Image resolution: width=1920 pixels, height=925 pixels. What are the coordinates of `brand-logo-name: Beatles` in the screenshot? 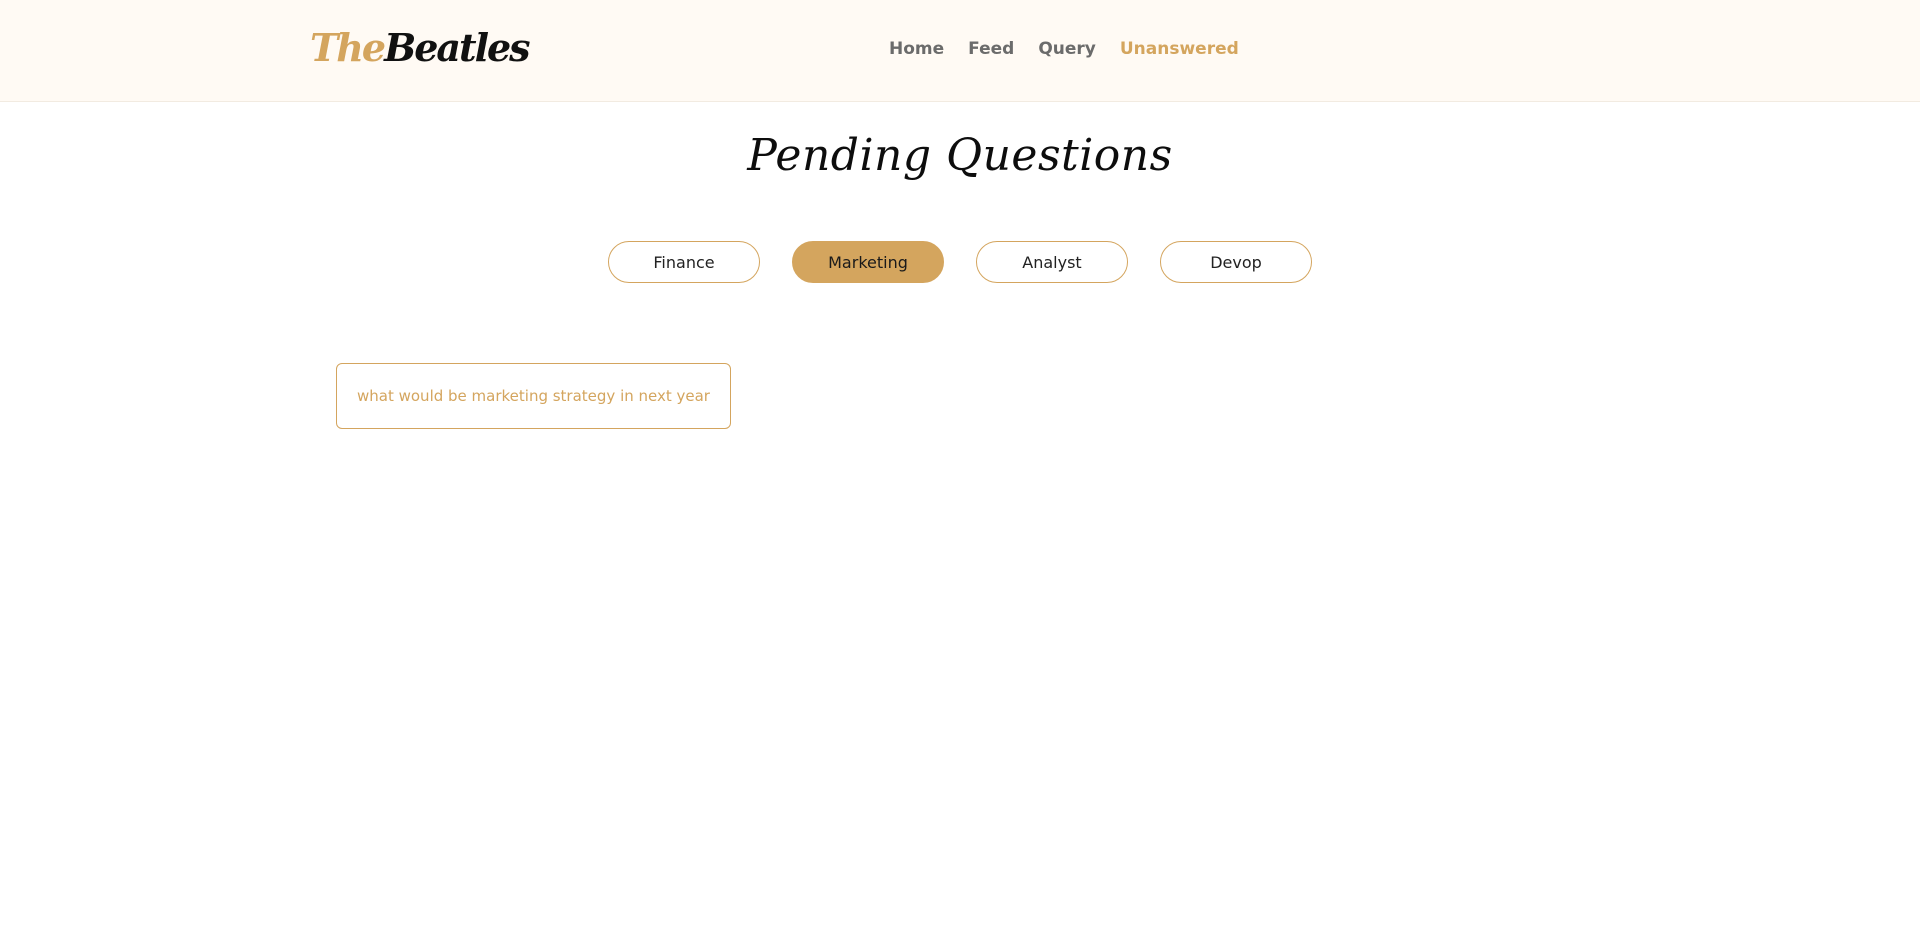 It's located at (457, 47).